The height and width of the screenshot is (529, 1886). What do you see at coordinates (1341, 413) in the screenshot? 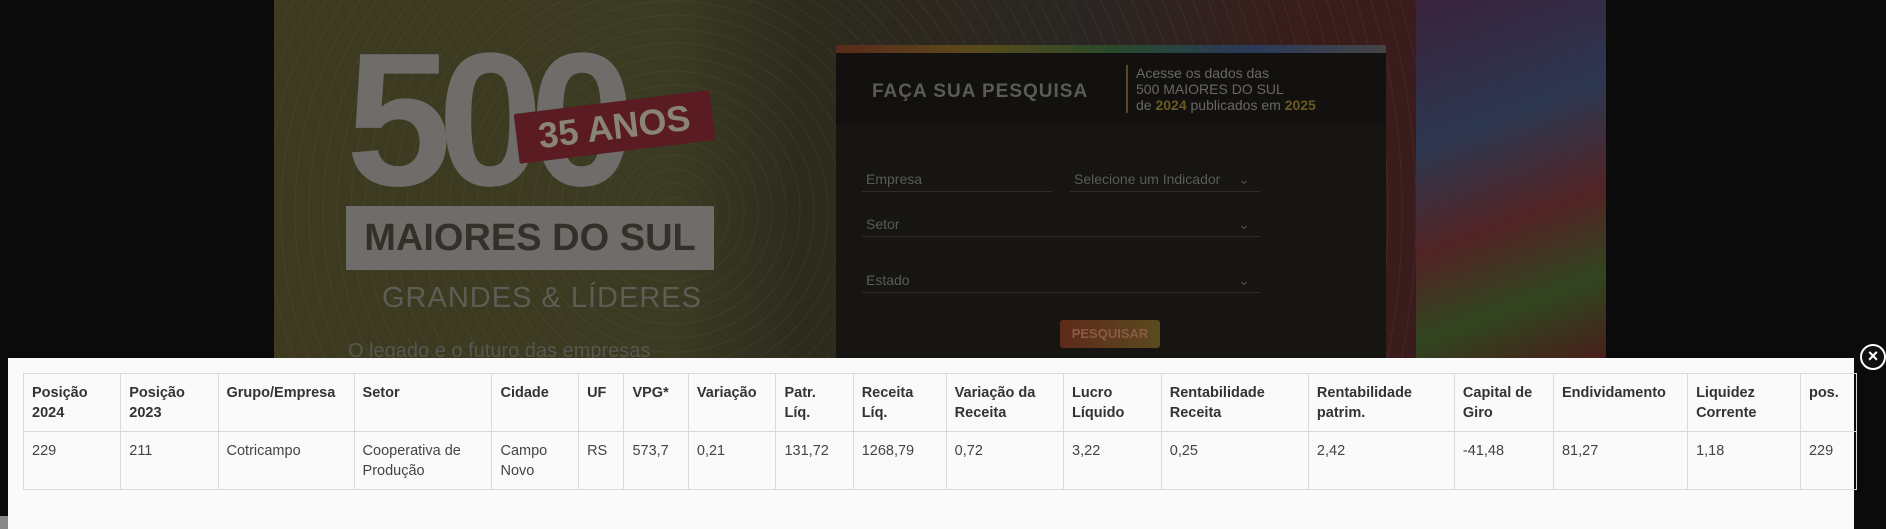
I see `column-header-line2: patrim.` at bounding box center [1341, 413].